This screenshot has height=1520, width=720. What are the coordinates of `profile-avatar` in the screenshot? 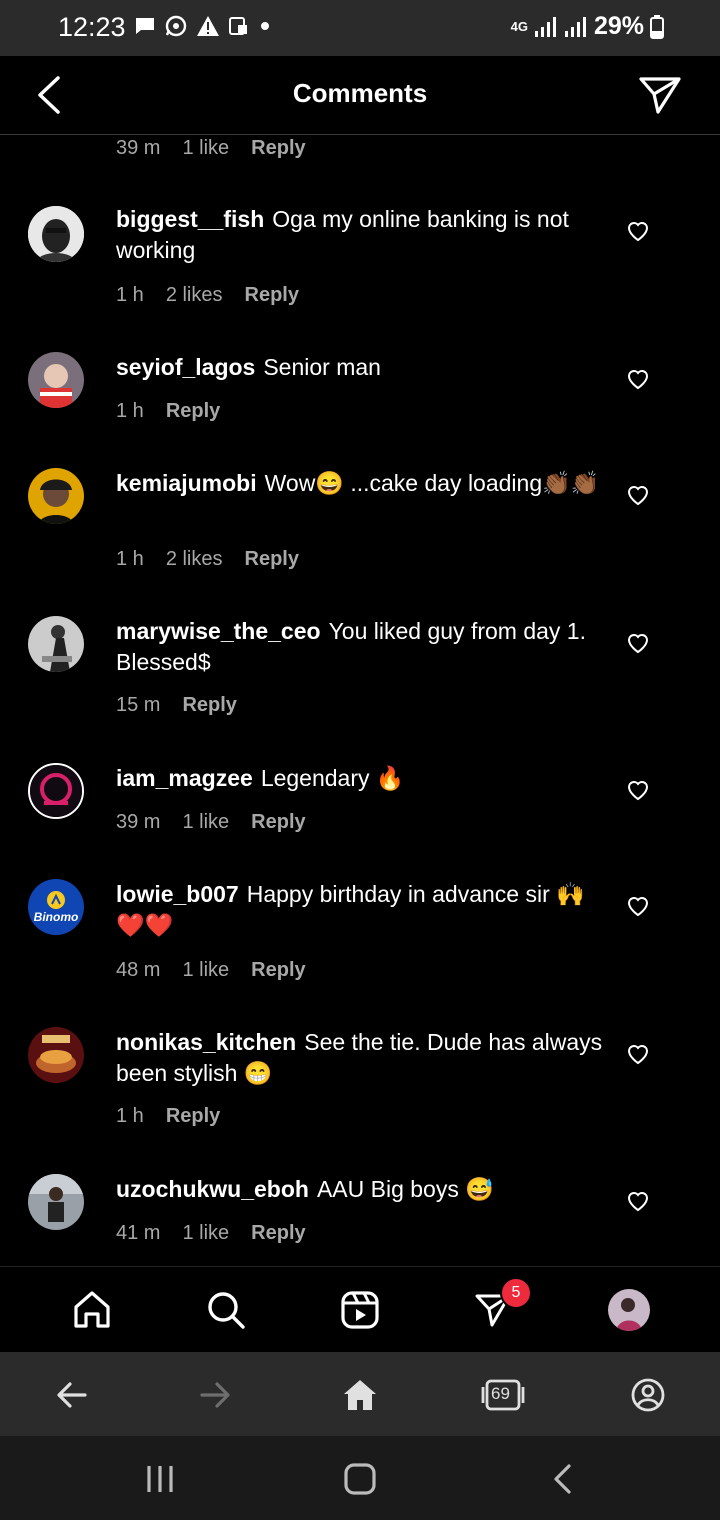 It's located at (629, 1310).